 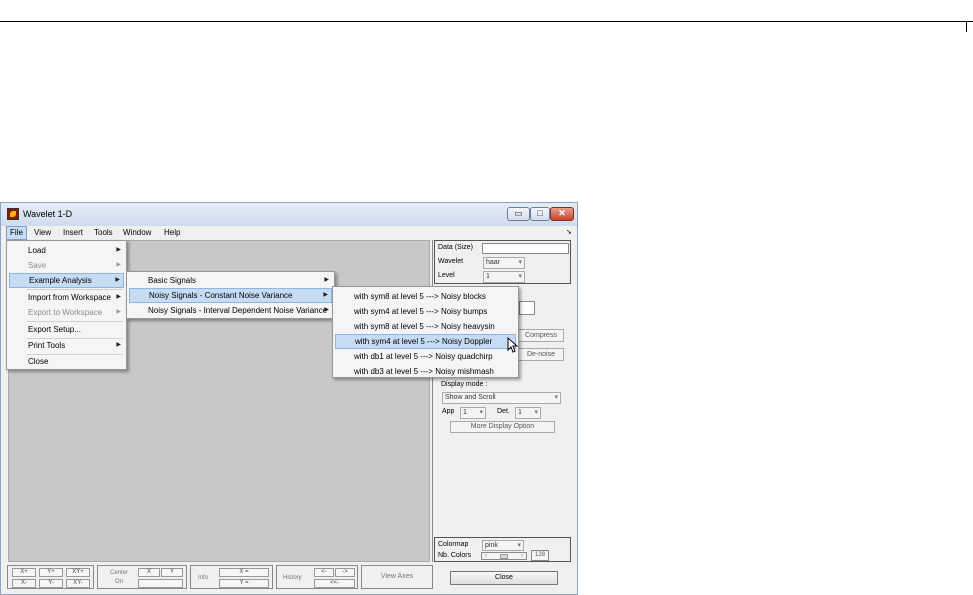 What do you see at coordinates (425, 341) in the screenshot?
I see `menu-item-noisy-doppler: with sym4 at level 5 ---> Noisy Doppler` at bounding box center [425, 341].